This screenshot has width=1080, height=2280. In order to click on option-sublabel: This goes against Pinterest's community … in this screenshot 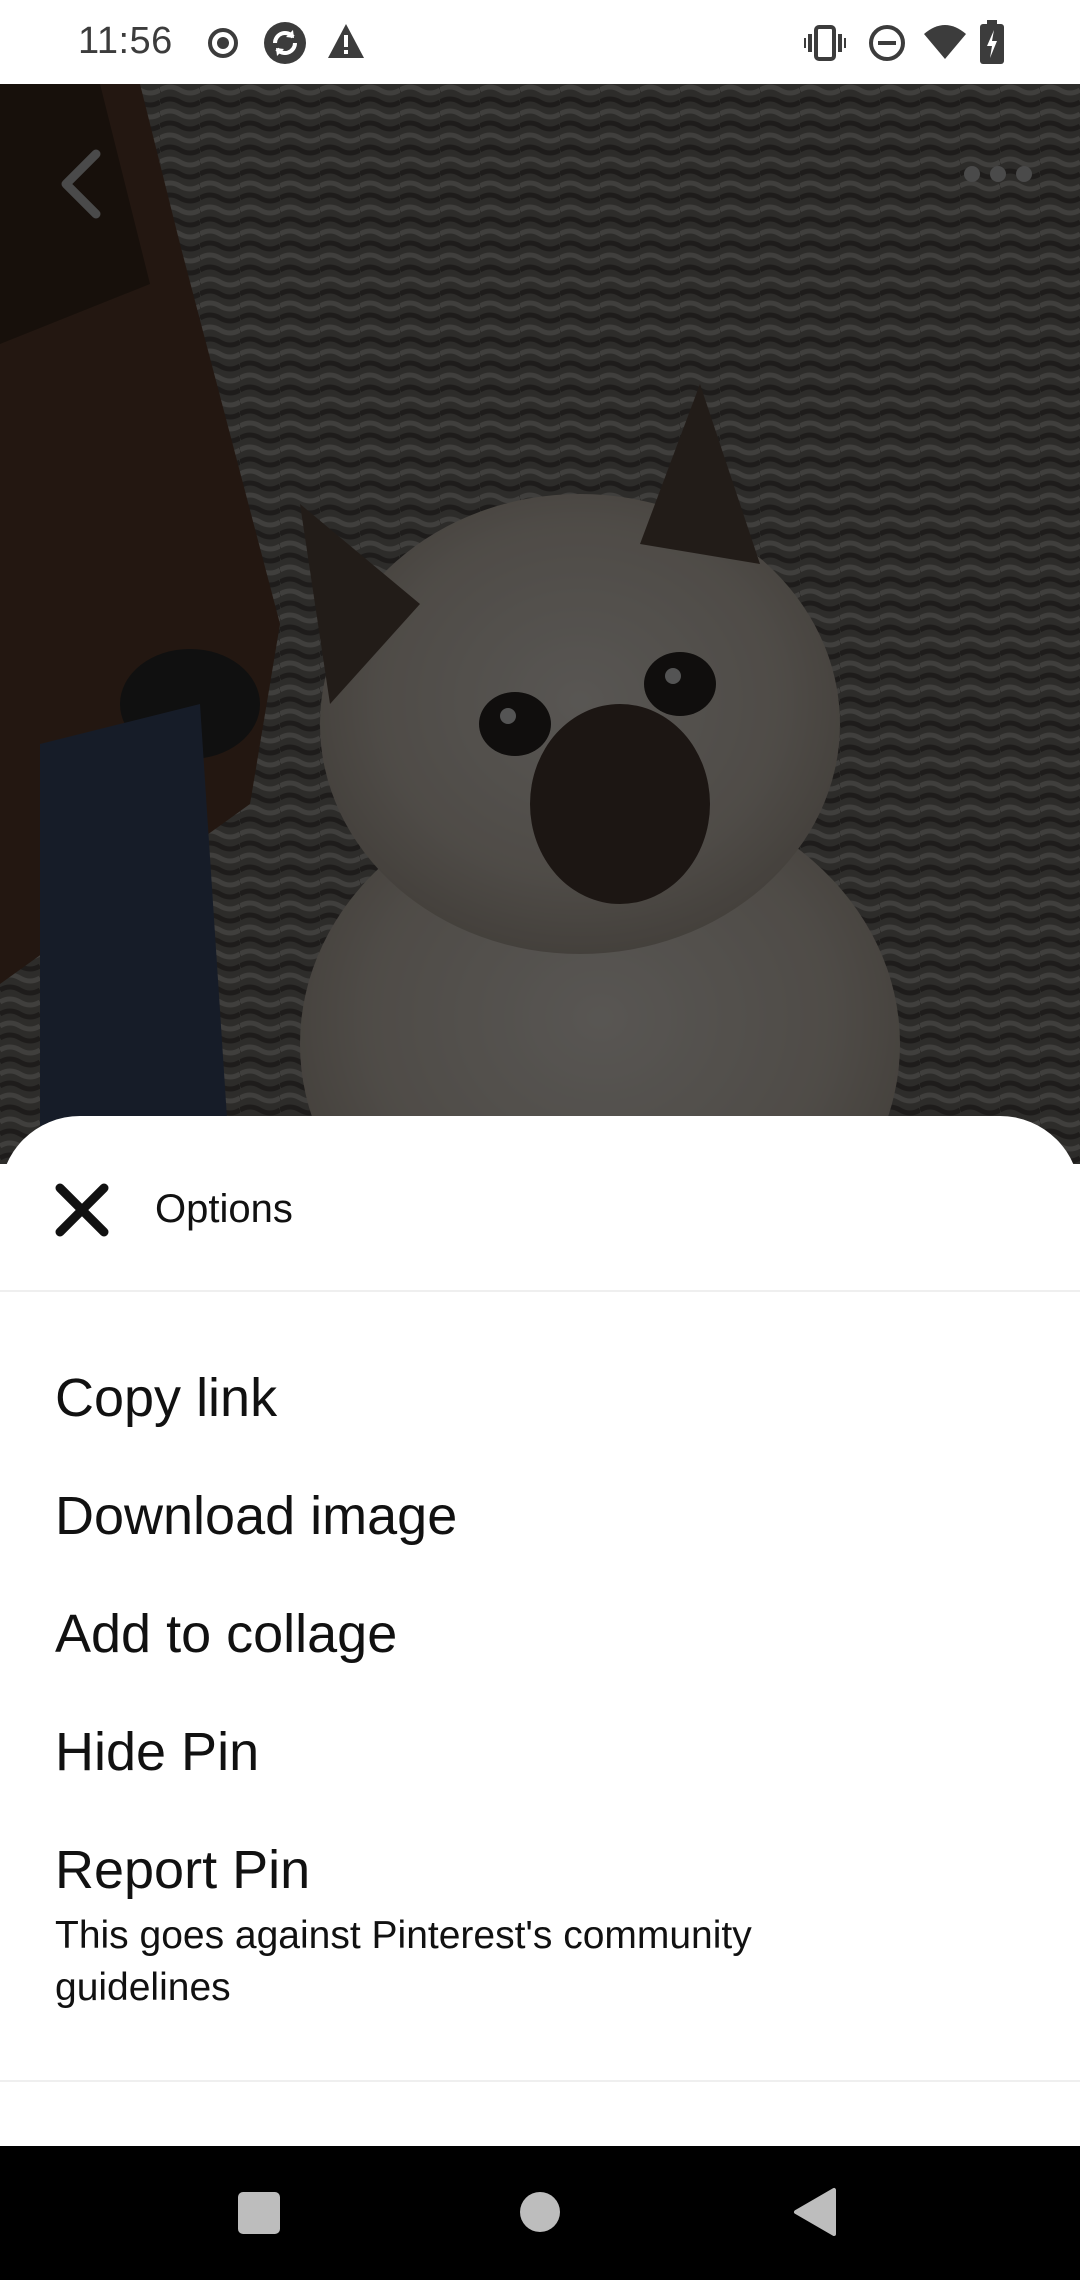, I will do `click(403, 1961)`.